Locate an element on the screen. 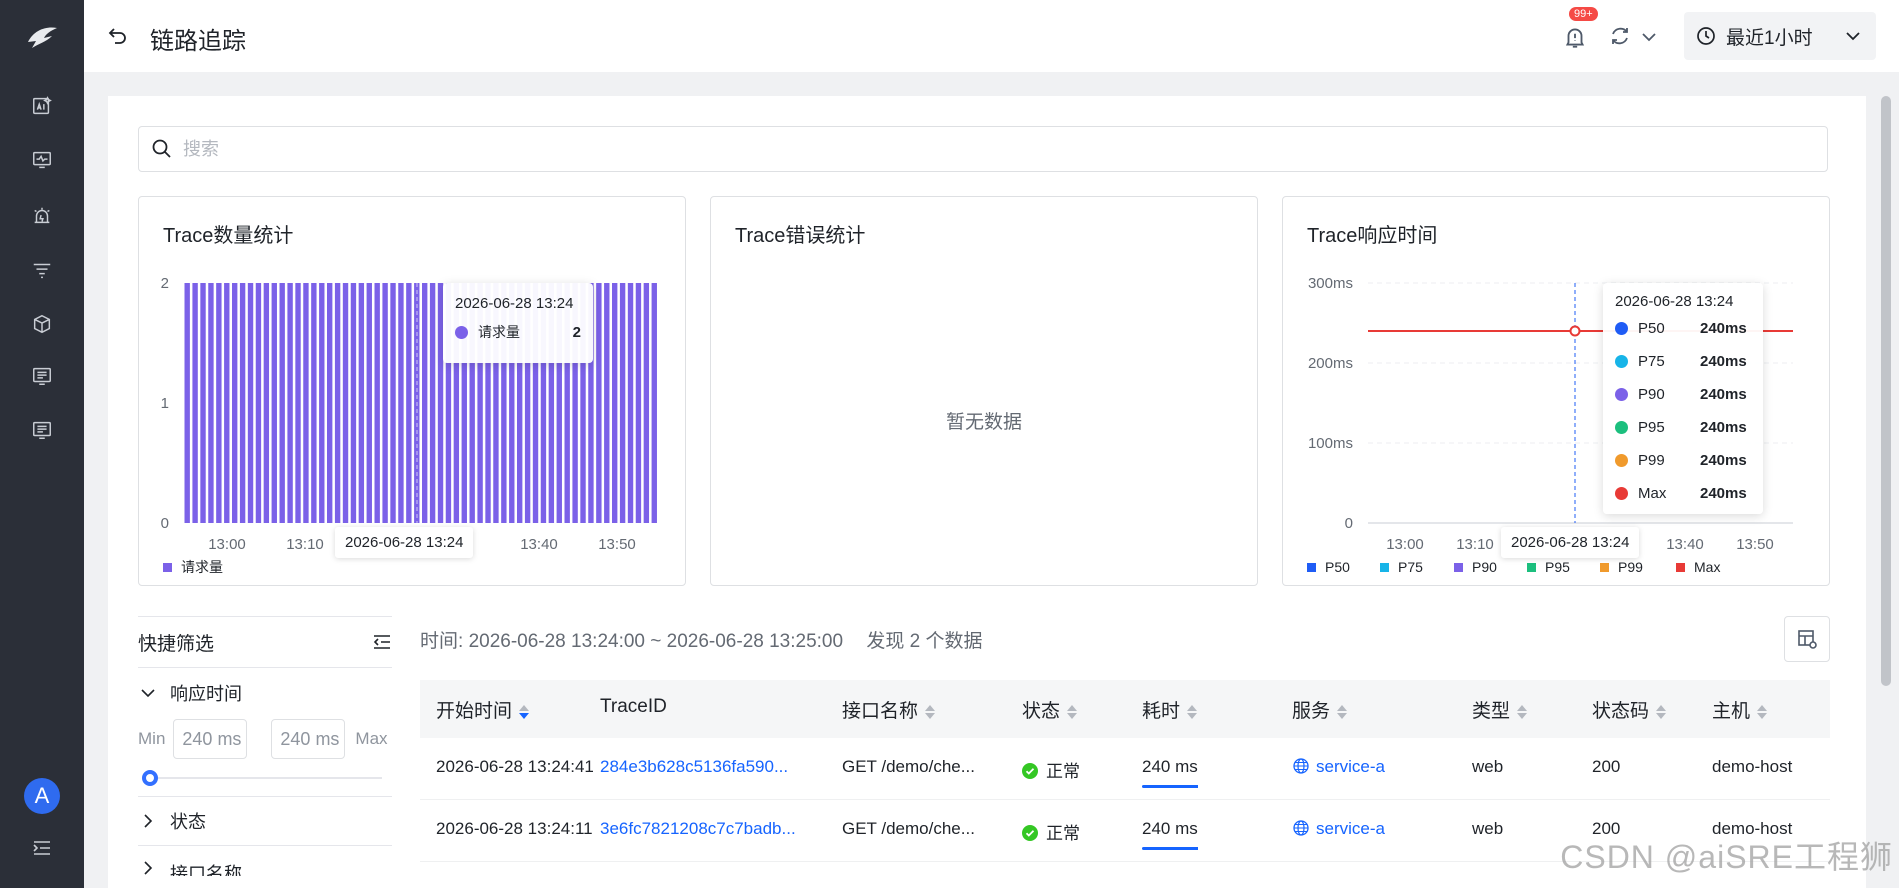  column-header: 类型 is located at coordinates (1500, 709).